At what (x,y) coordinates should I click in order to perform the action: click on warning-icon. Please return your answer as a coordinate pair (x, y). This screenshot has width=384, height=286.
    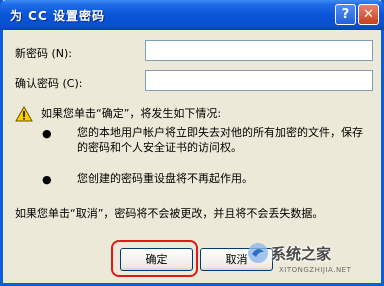
    Looking at the image, I should click on (24, 114).